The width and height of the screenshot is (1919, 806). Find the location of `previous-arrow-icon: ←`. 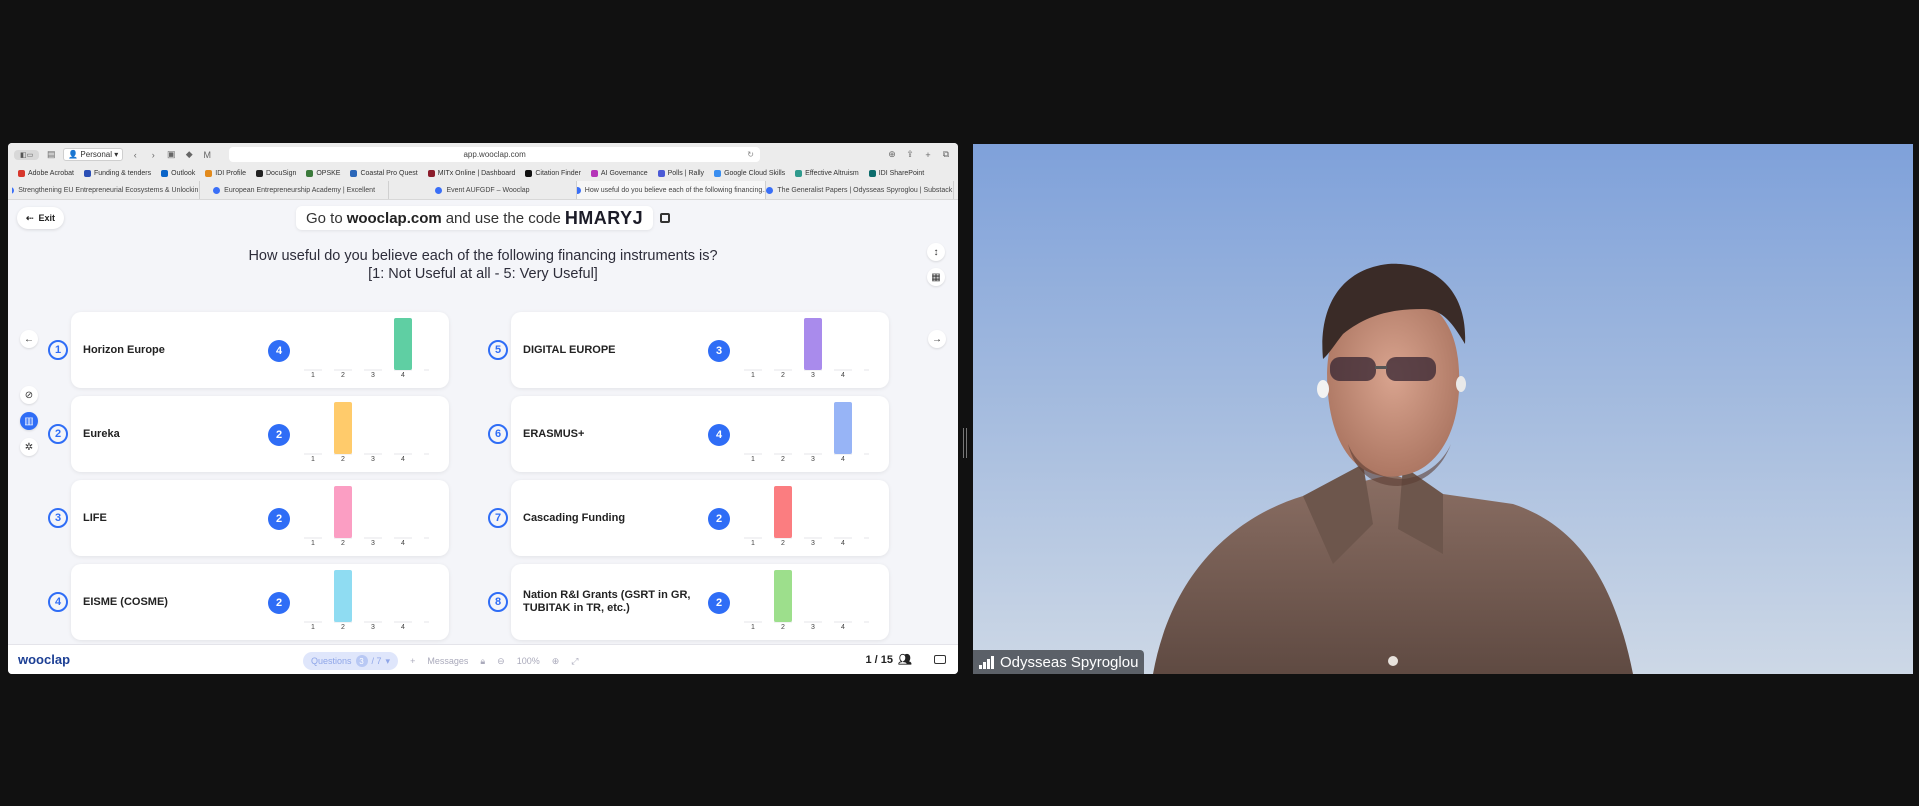

previous-arrow-icon: ← is located at coordinates (29, 339).